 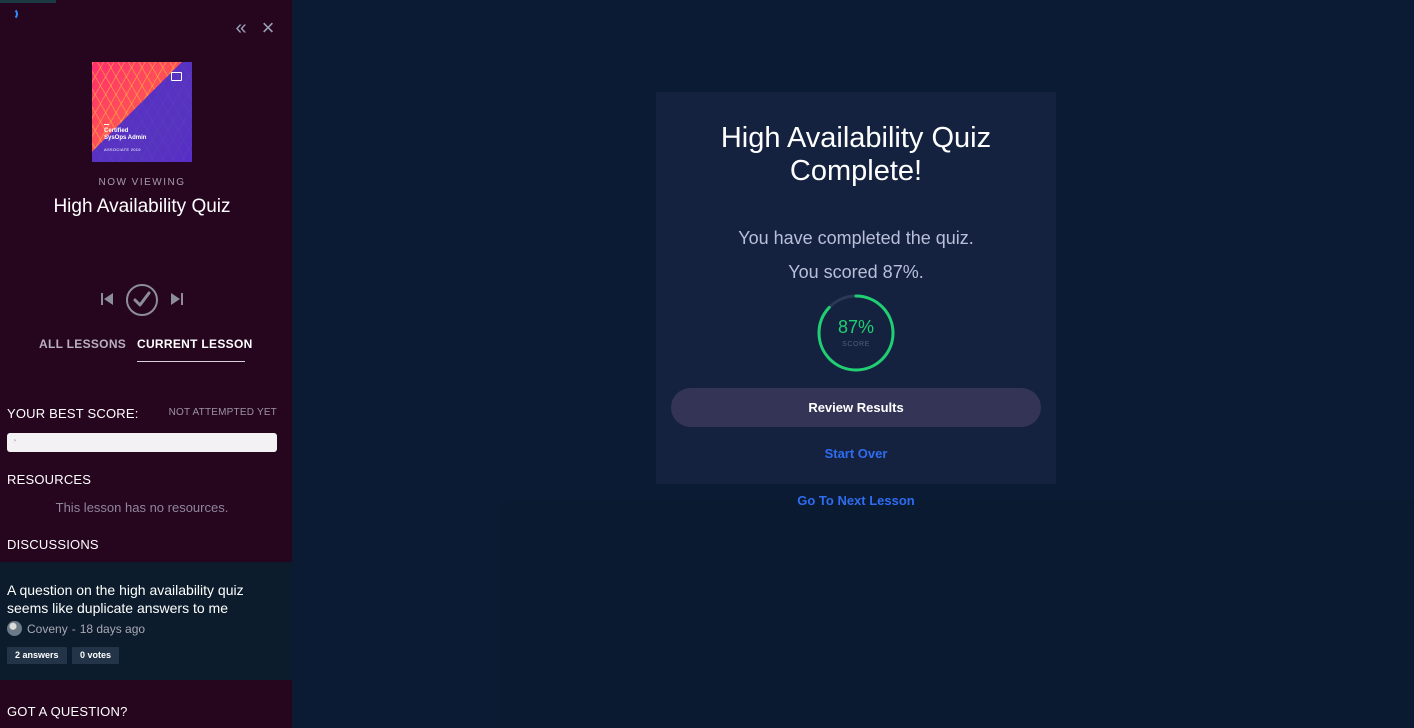 I want to click on completed-message: You have completed the quiz., so click(x=856, y=238).